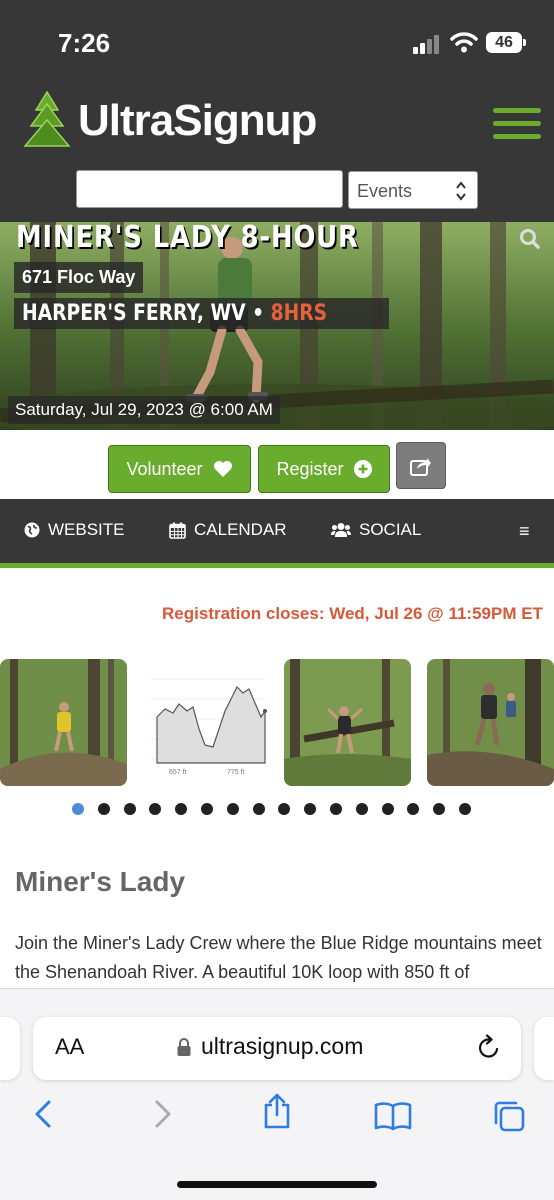 The image size is (554, 1200). What do you see at coordinates (362, 469) in the screenshot?
I see `plus-circle-icon` at bounding box center [362, 469].